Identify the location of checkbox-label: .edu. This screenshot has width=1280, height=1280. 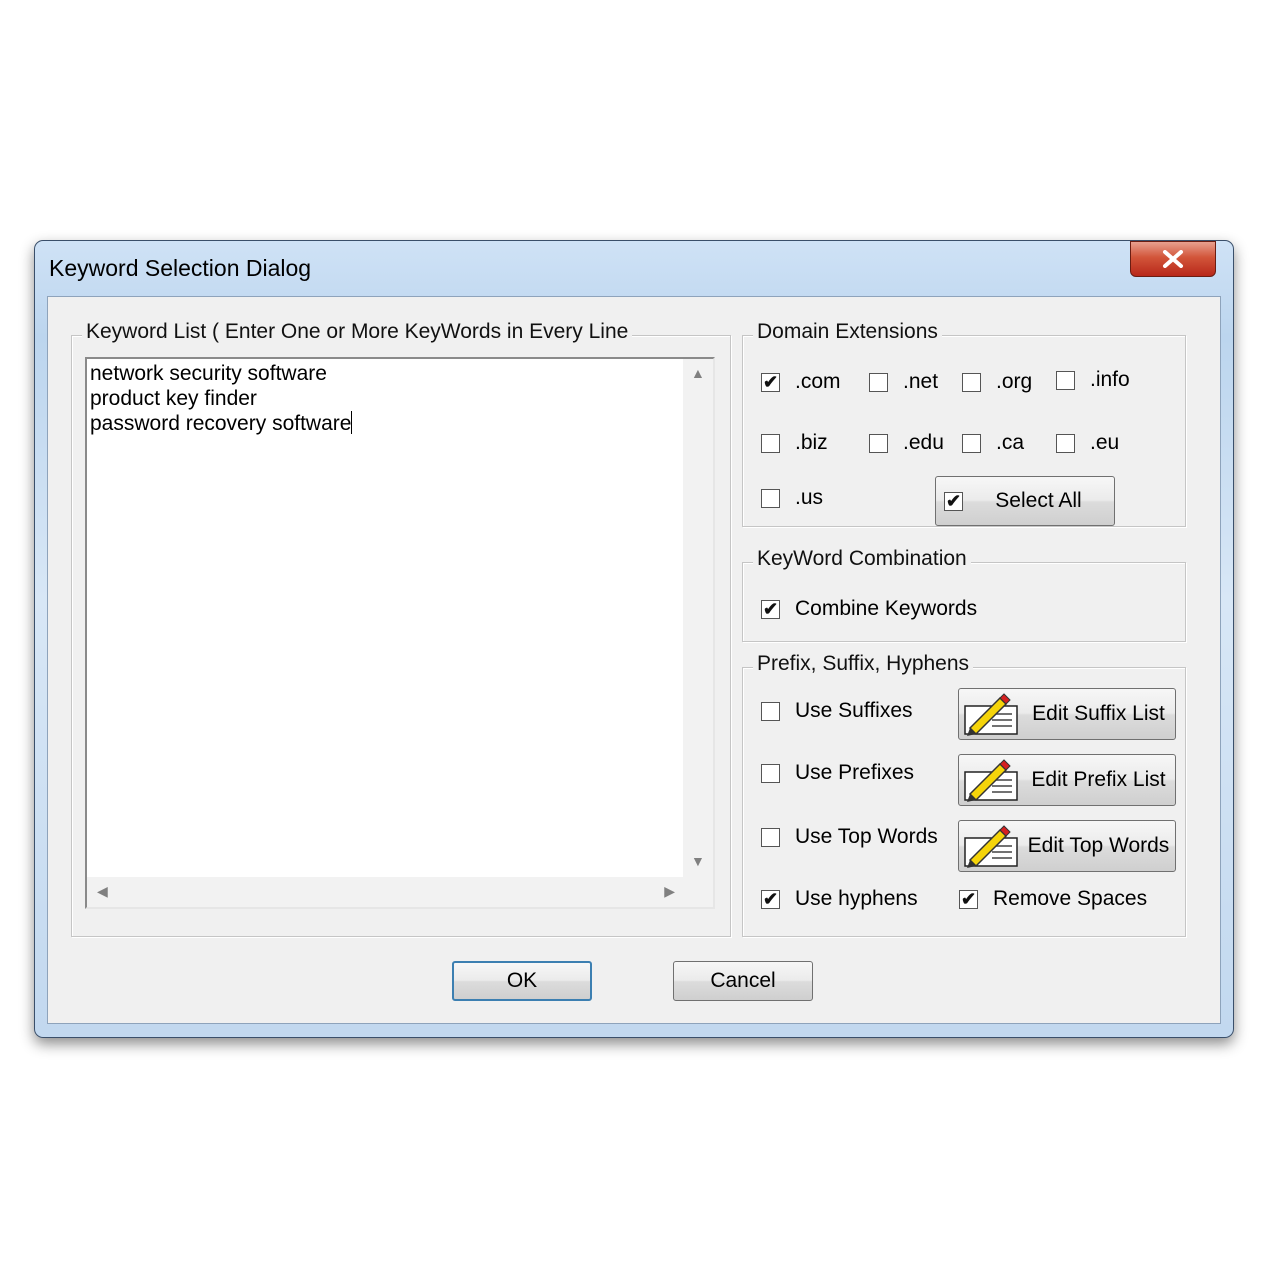
(923, 442).